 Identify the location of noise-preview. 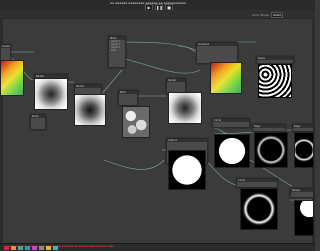
(275, 81).